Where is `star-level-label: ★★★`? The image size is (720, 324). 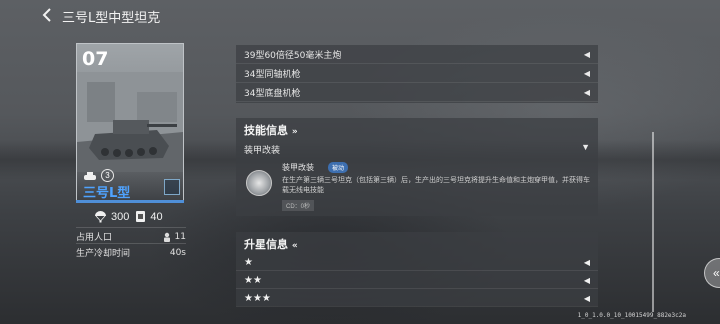
star-level-label: ★★★ is located at coordinates (257, 298).